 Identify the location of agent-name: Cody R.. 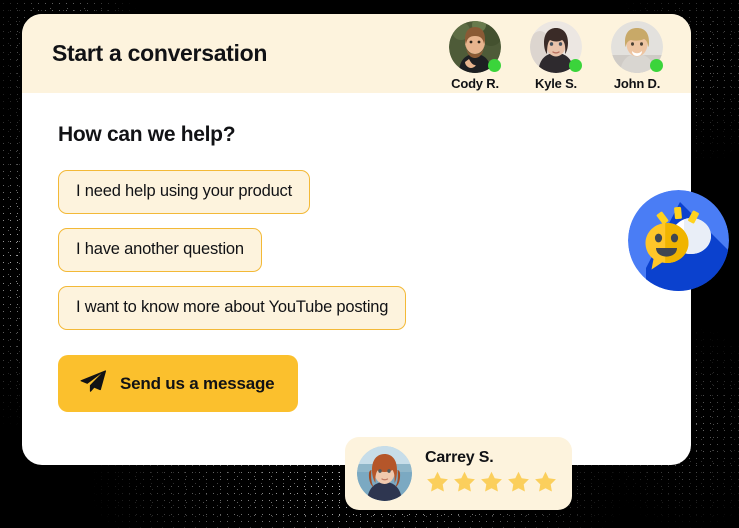
(475, 83).